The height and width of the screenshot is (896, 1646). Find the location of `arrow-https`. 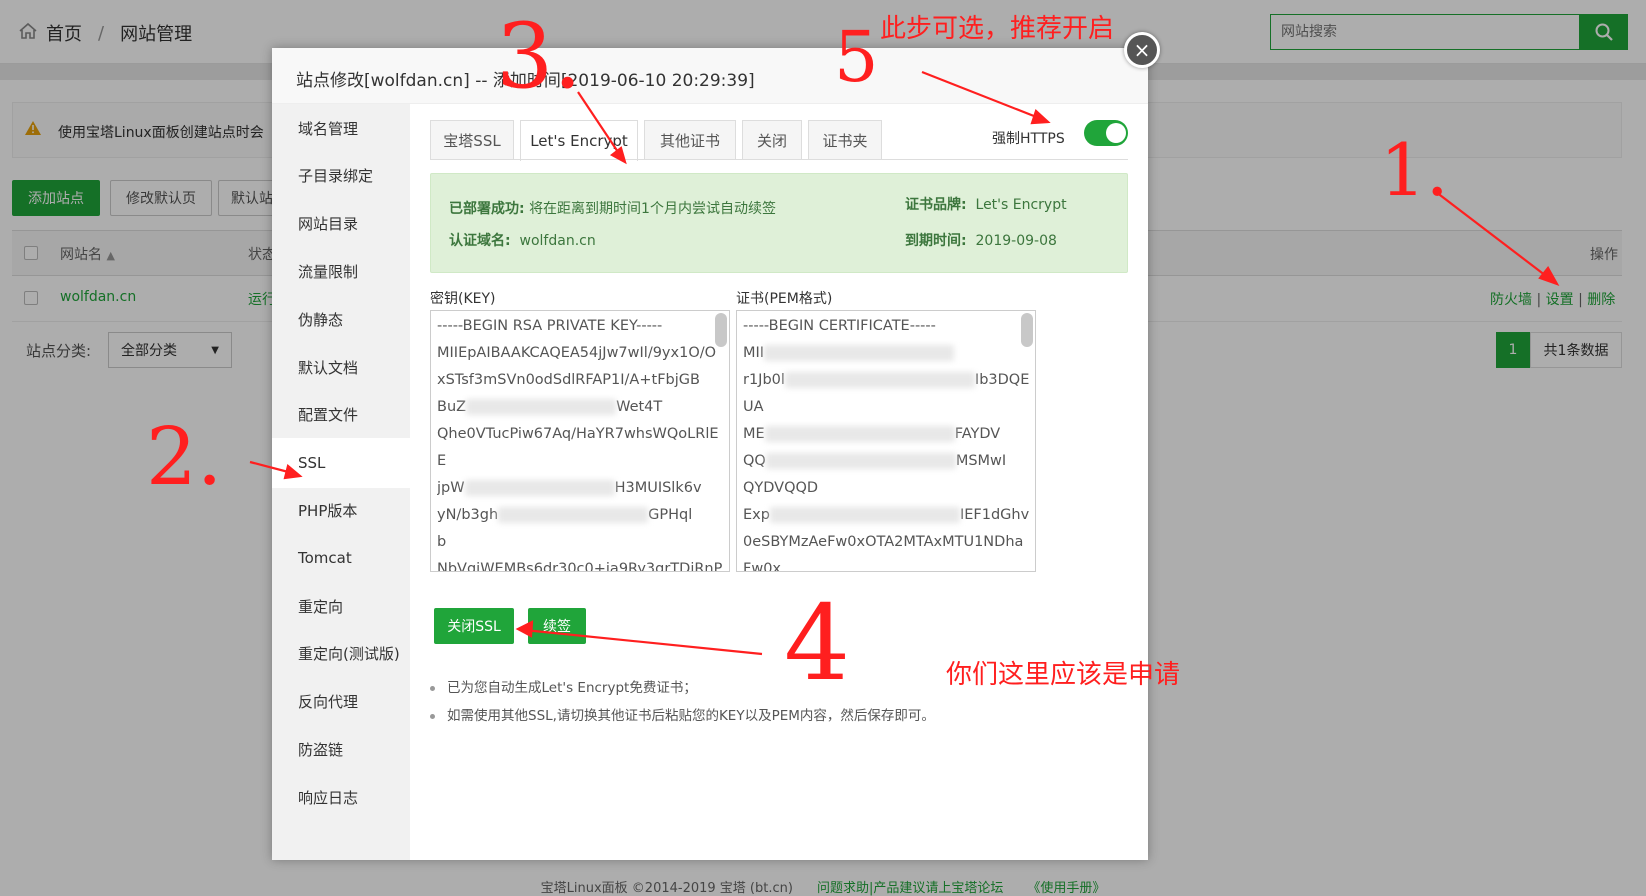

arrow-https is located at coordinates (983, 96).